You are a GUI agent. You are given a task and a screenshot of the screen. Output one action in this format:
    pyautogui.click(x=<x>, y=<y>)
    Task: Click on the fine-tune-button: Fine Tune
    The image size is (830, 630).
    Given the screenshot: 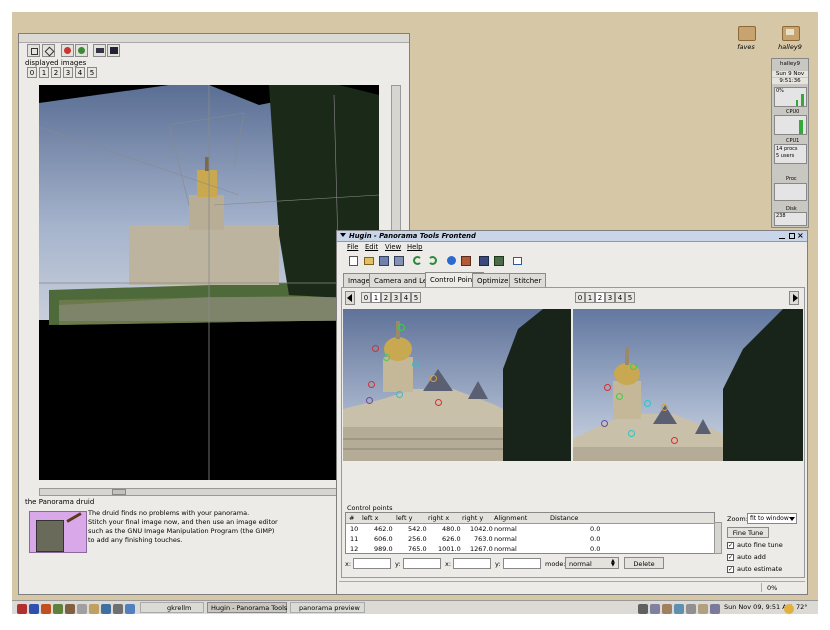 What is the action you would take?
    pyautogui.click(x=748, y=532)
    